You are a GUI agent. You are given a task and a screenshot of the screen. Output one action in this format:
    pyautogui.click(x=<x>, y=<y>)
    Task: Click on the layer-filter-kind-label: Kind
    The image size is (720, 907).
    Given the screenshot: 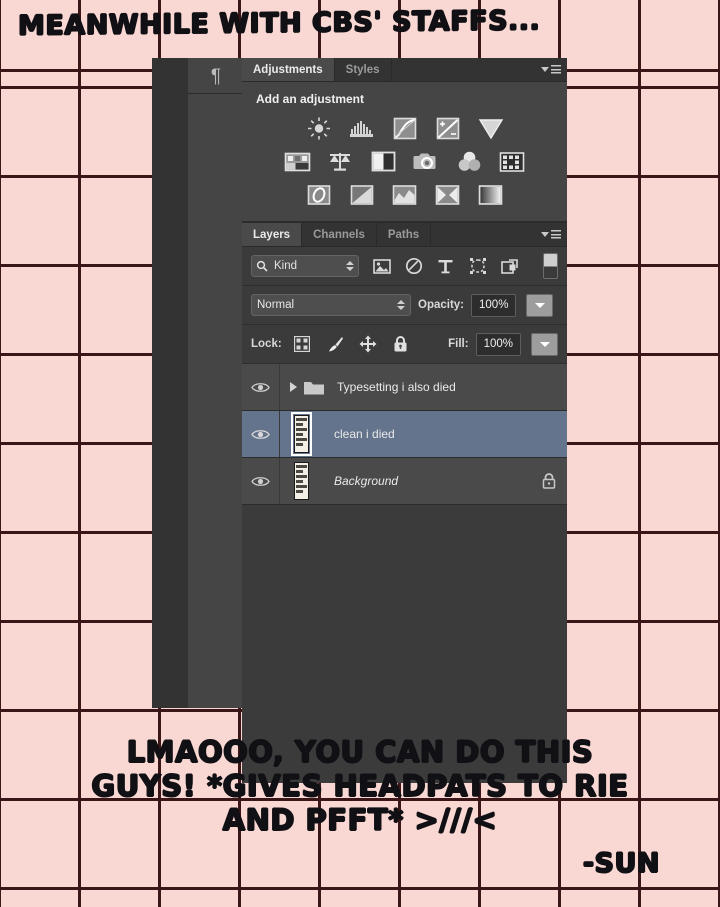 What is the action you would take?
    pyautogui.click(x=286, y=266)
    